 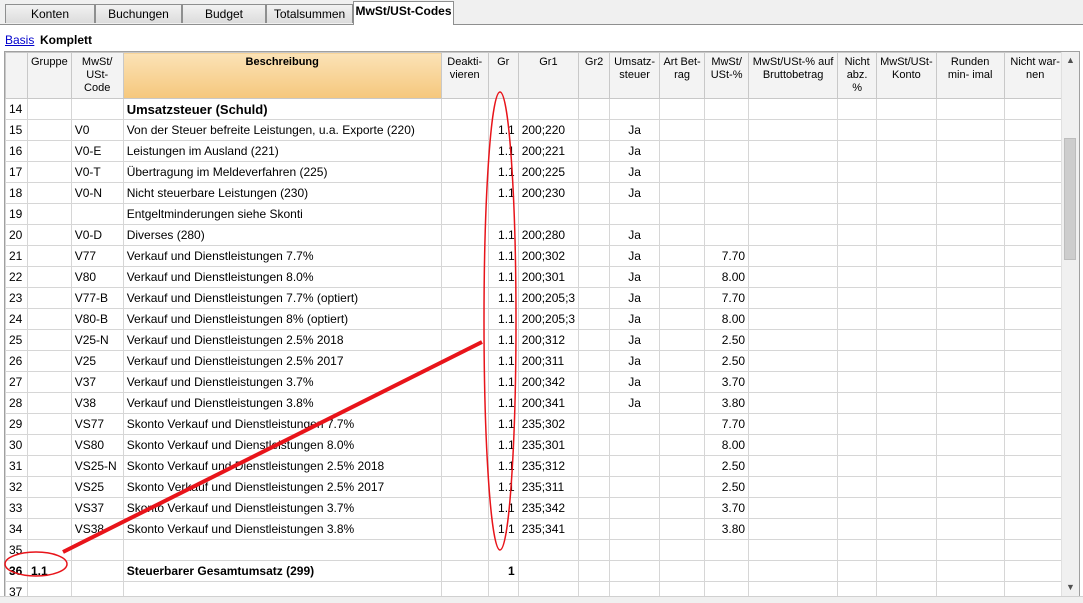 What do you see at coordinates (282, 235) in the screenshot?
I see `cell-beschreibung: Diverses (280)` at bounding box center [282, 235].